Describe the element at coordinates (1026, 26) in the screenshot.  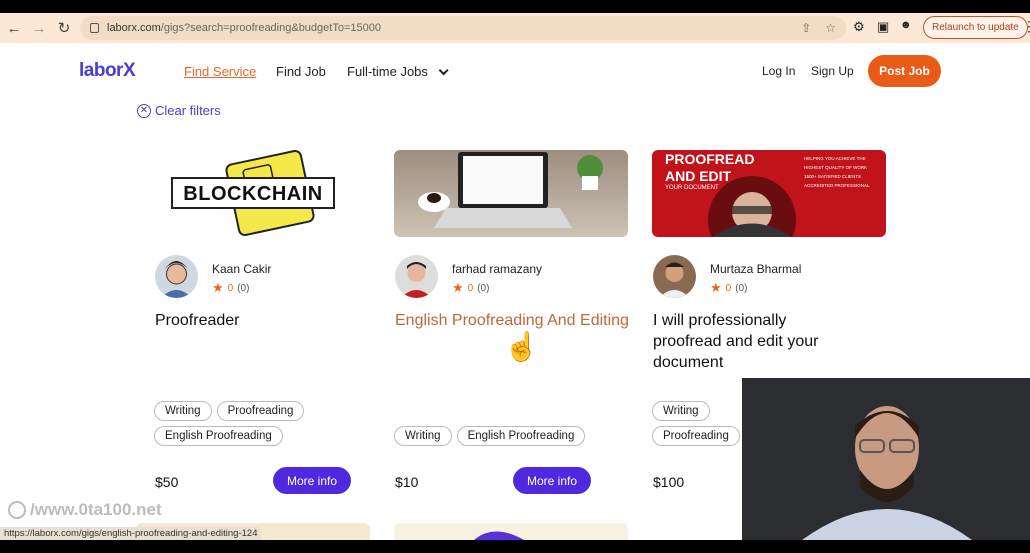
I see `menu-icon: ⋮` at that location.